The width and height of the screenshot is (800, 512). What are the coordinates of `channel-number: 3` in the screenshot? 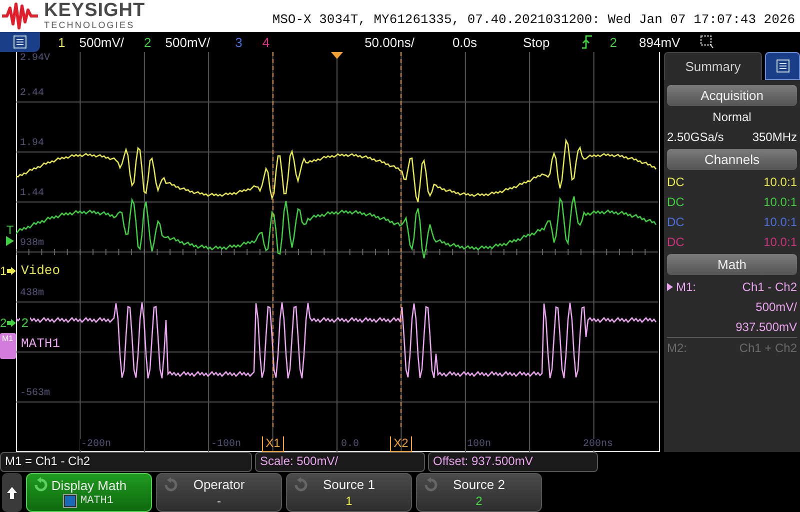 It's located at (238, 42).